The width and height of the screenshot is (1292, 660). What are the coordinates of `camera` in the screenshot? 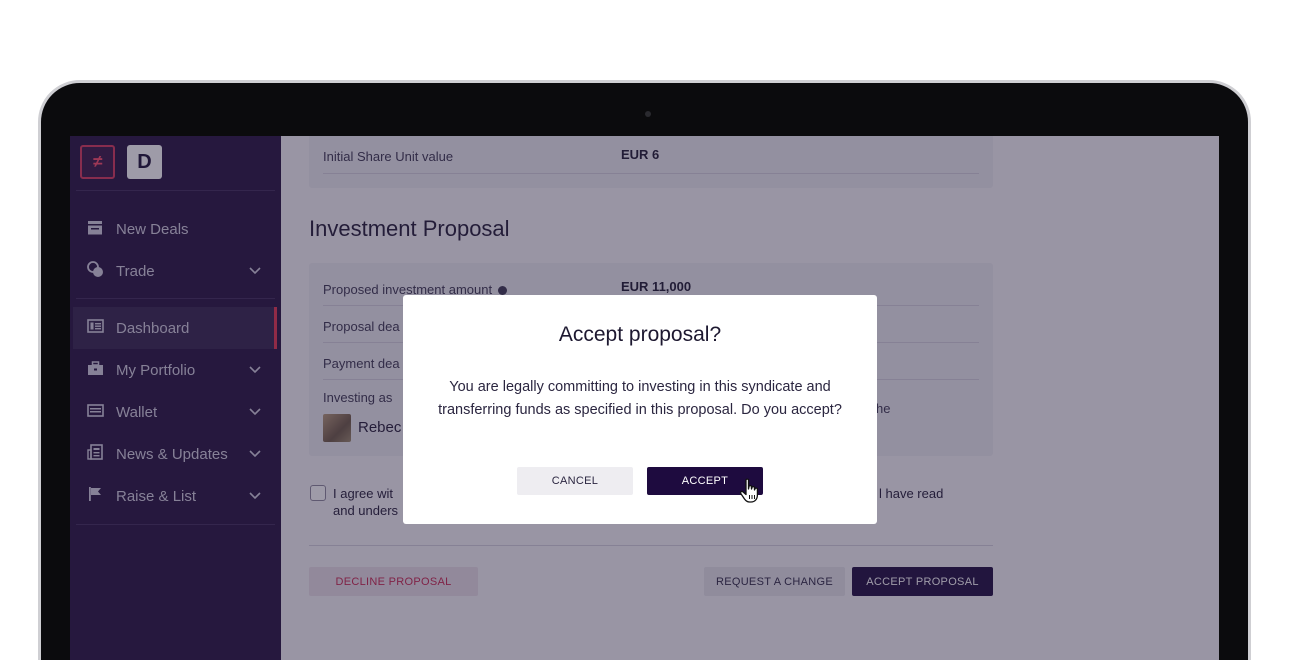 It's located at (648, 114).